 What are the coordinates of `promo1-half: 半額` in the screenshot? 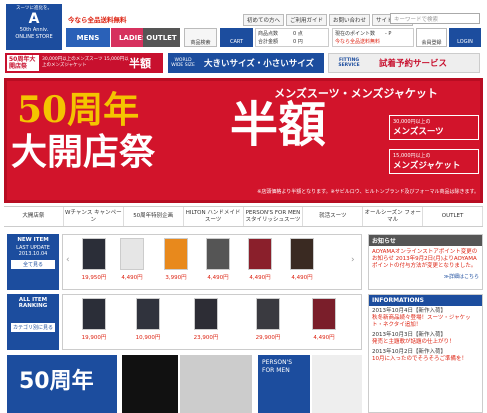 It's located at (140, 63).